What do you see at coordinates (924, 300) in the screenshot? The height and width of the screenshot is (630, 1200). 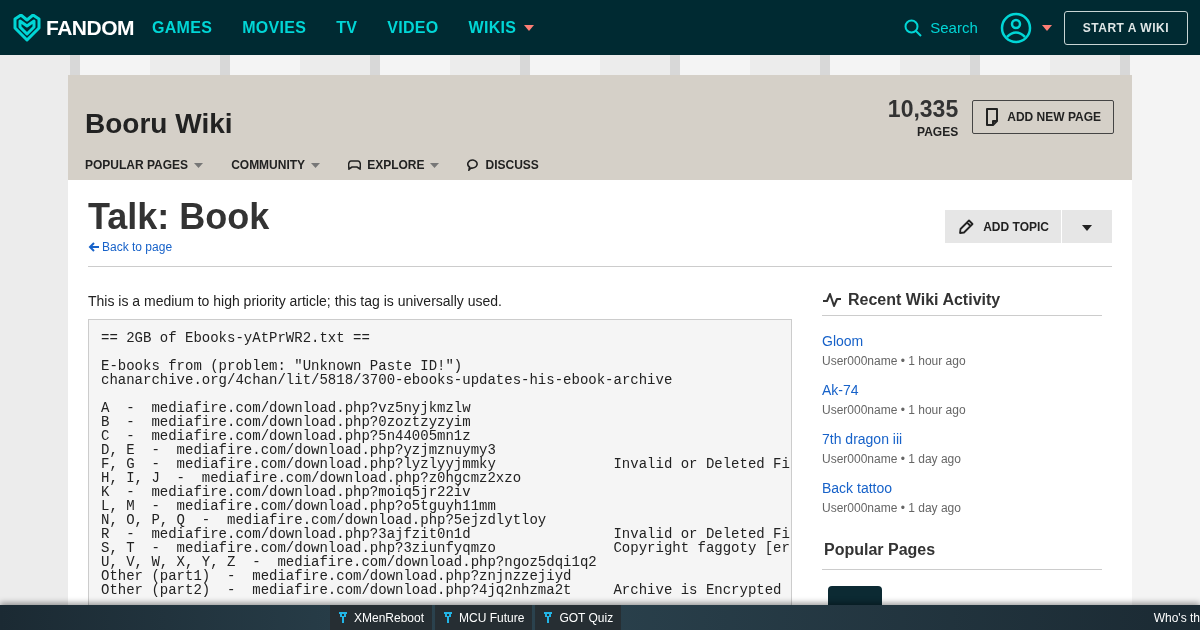 I see `sidebar-heading-text: Recent Wiki Activity` at bounding box center [924, 300].